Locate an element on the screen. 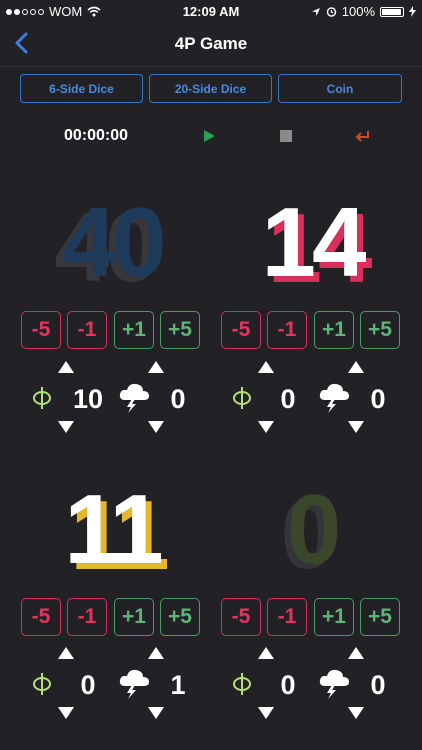 The image size is (422, 750). battery-icon is located at coordinates (392, 11).